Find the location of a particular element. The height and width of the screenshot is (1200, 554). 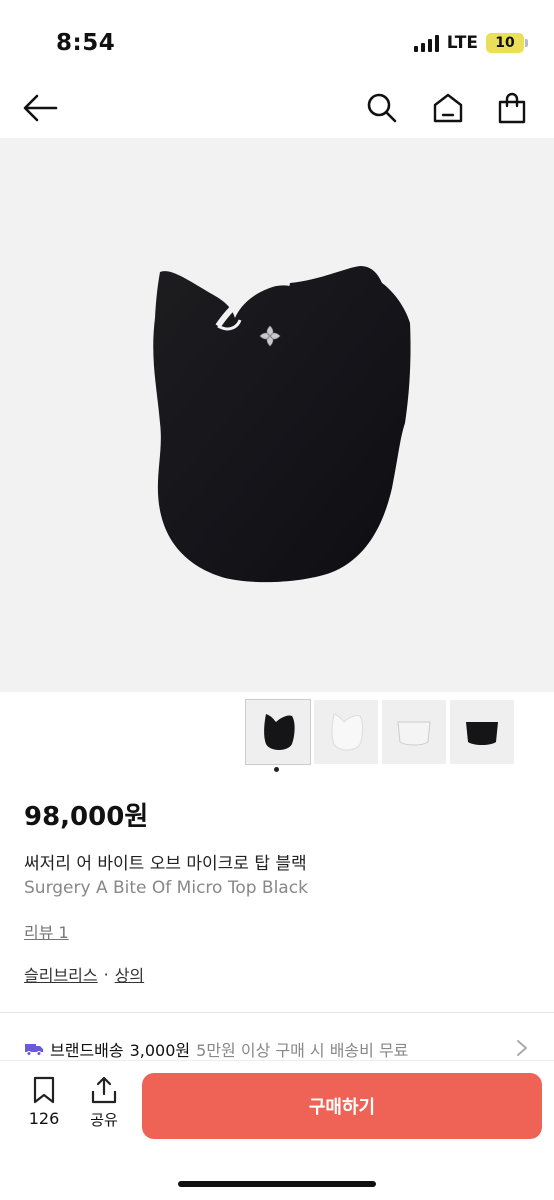

signal-icon is located at coordinates (426, 43).